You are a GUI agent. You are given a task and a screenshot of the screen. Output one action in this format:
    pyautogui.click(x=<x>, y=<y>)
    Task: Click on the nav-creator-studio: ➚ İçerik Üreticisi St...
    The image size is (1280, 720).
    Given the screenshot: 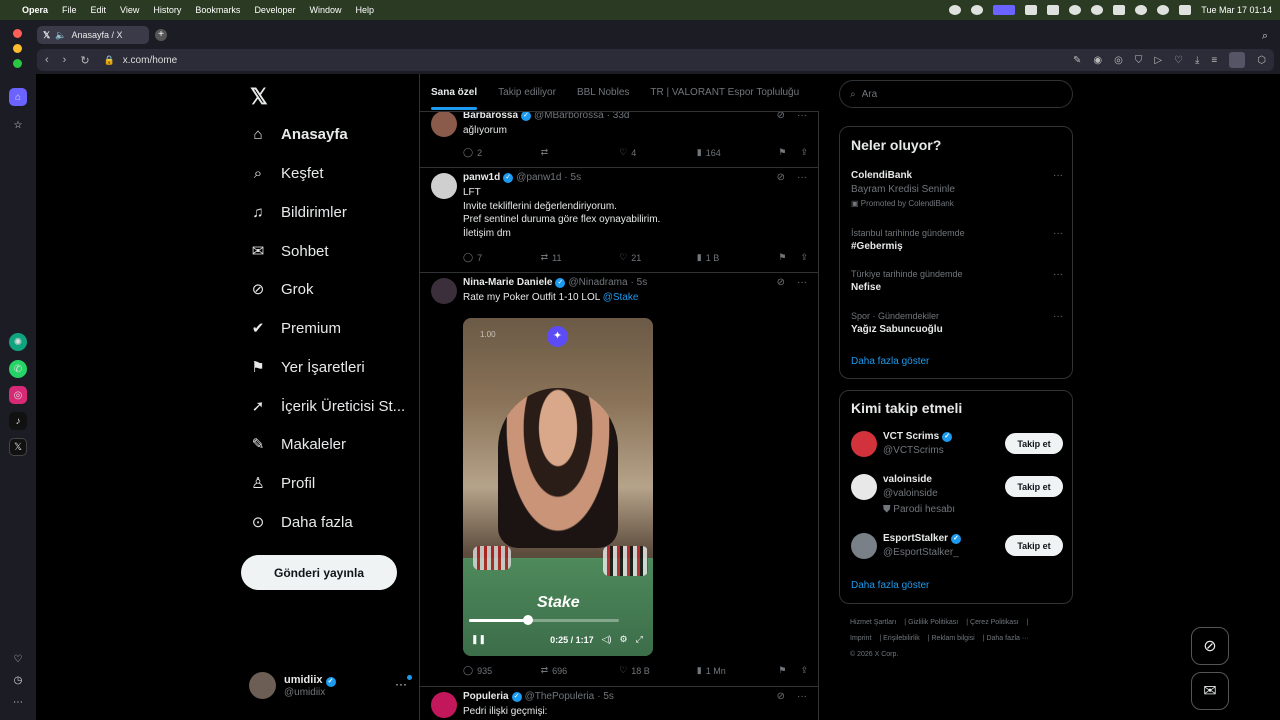 What is the action you would take?
    pyautogui.click(x=327, y=406)
    